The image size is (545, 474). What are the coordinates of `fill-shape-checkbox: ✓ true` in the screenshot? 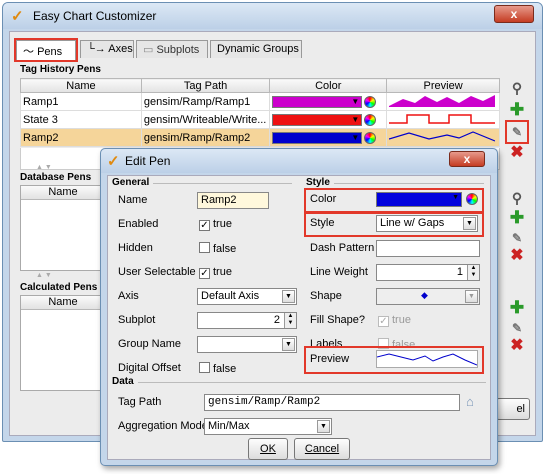 It's located at (394, 320).